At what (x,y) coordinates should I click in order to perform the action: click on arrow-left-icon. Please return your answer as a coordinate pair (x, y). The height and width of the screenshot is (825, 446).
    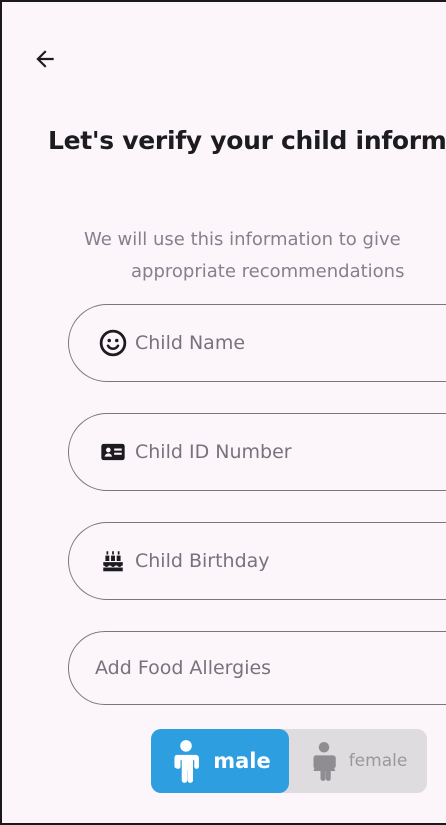
    Looking at the image, I should click on (45, 59).